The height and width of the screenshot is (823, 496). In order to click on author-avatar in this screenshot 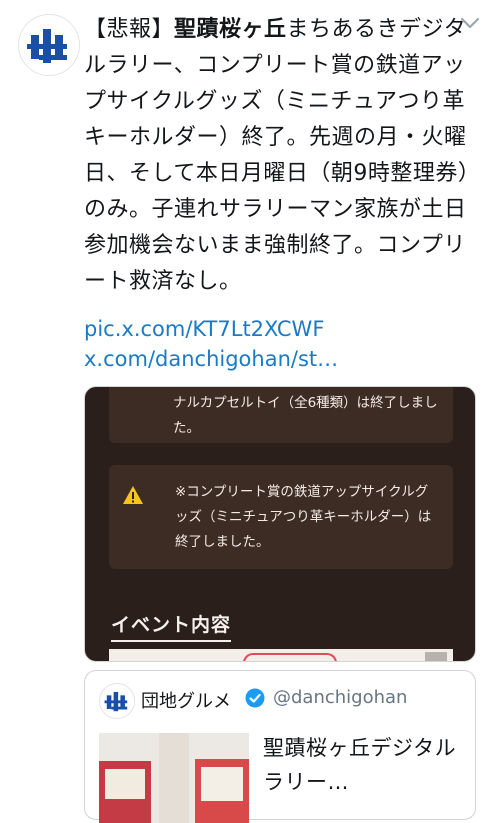, I will do `click(49, 45)`.